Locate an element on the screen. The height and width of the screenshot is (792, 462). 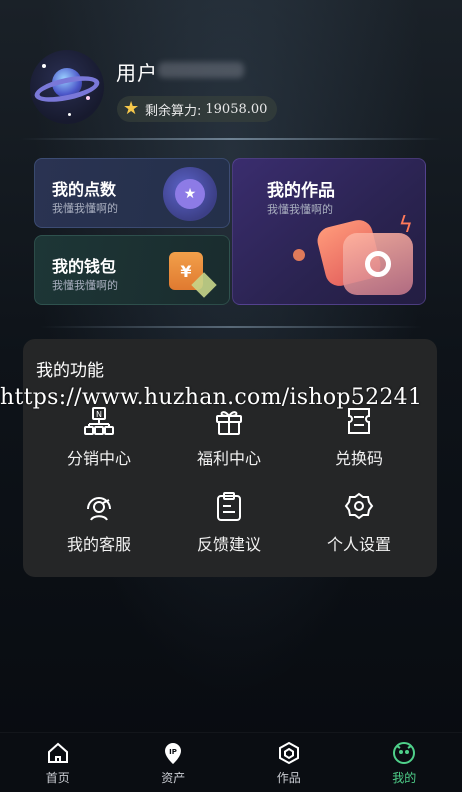
decor-dot is located at coordinates (299, 255).